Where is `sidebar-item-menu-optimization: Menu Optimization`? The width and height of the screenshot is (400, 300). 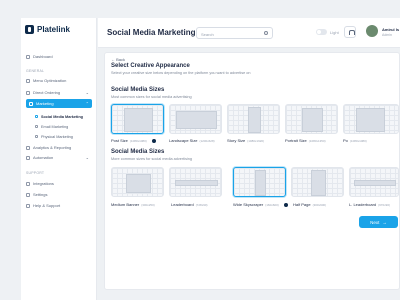
sidebar-item-menu-optimization: Menu Optimization is located at coordinates (59, 80).